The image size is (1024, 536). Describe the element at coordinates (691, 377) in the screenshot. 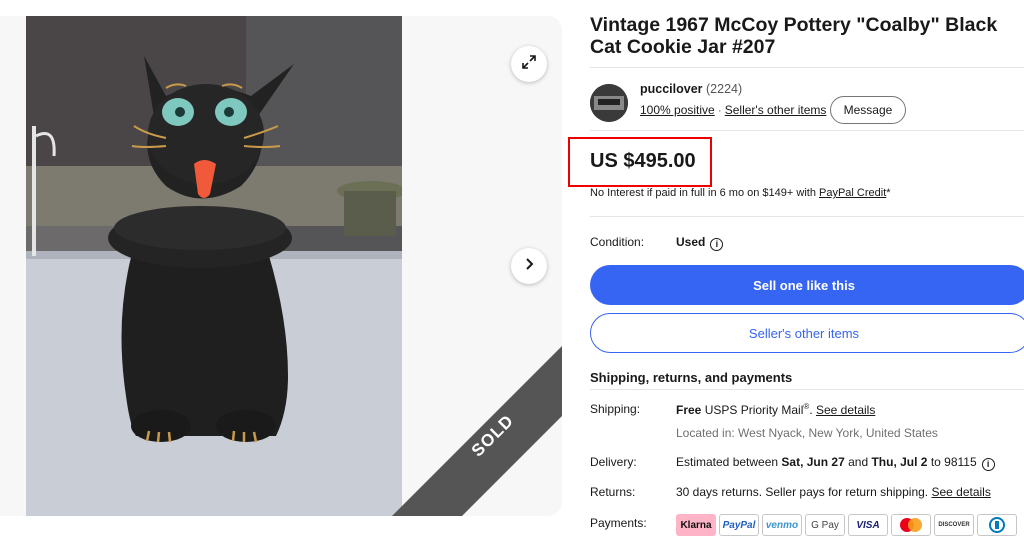

I see `shipping-section-heading: Shipping, returns, and payments` at that location.